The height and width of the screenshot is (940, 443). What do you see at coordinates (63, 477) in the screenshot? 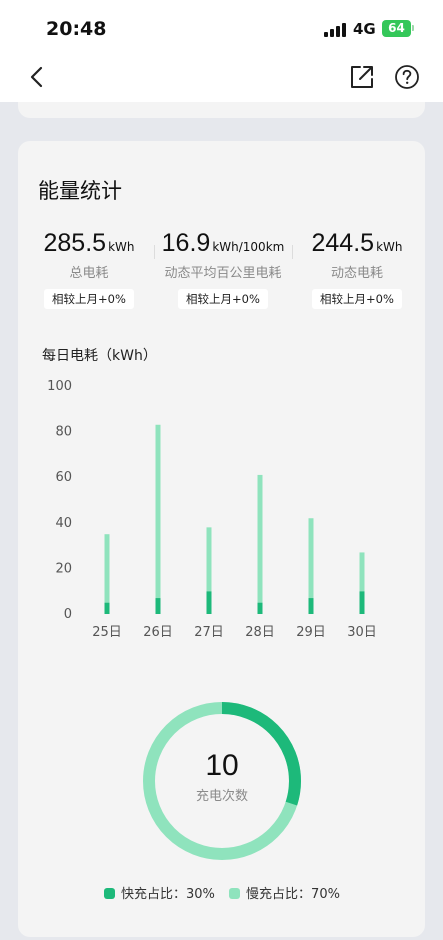
I see `y-tick-label: 60` at bounding box center [63, 477].